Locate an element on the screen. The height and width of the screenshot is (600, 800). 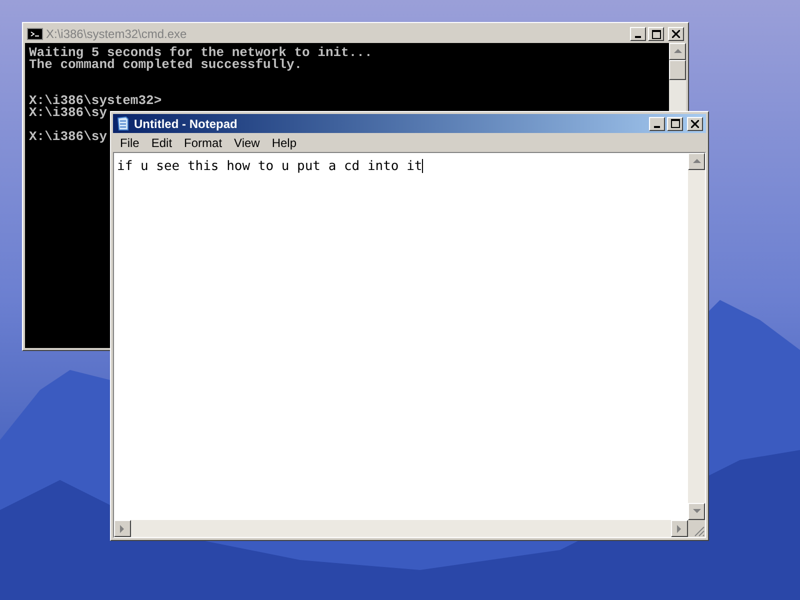
scroll-right-icon is located at coordinates (679, 528).